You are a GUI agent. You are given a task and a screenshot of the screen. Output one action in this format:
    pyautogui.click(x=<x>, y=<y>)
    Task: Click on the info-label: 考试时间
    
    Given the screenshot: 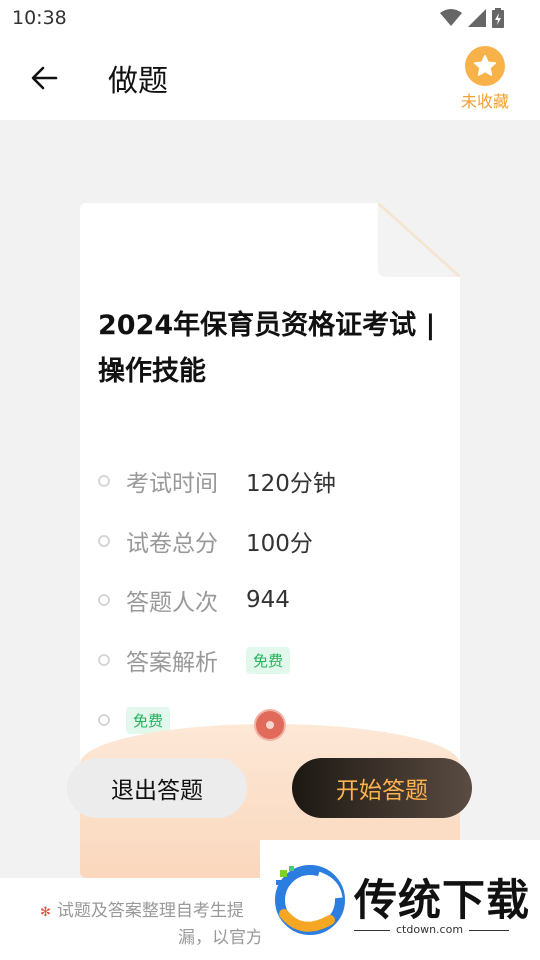 What is the action you would take?
    pyautogui.click(x=172, y=484)
    